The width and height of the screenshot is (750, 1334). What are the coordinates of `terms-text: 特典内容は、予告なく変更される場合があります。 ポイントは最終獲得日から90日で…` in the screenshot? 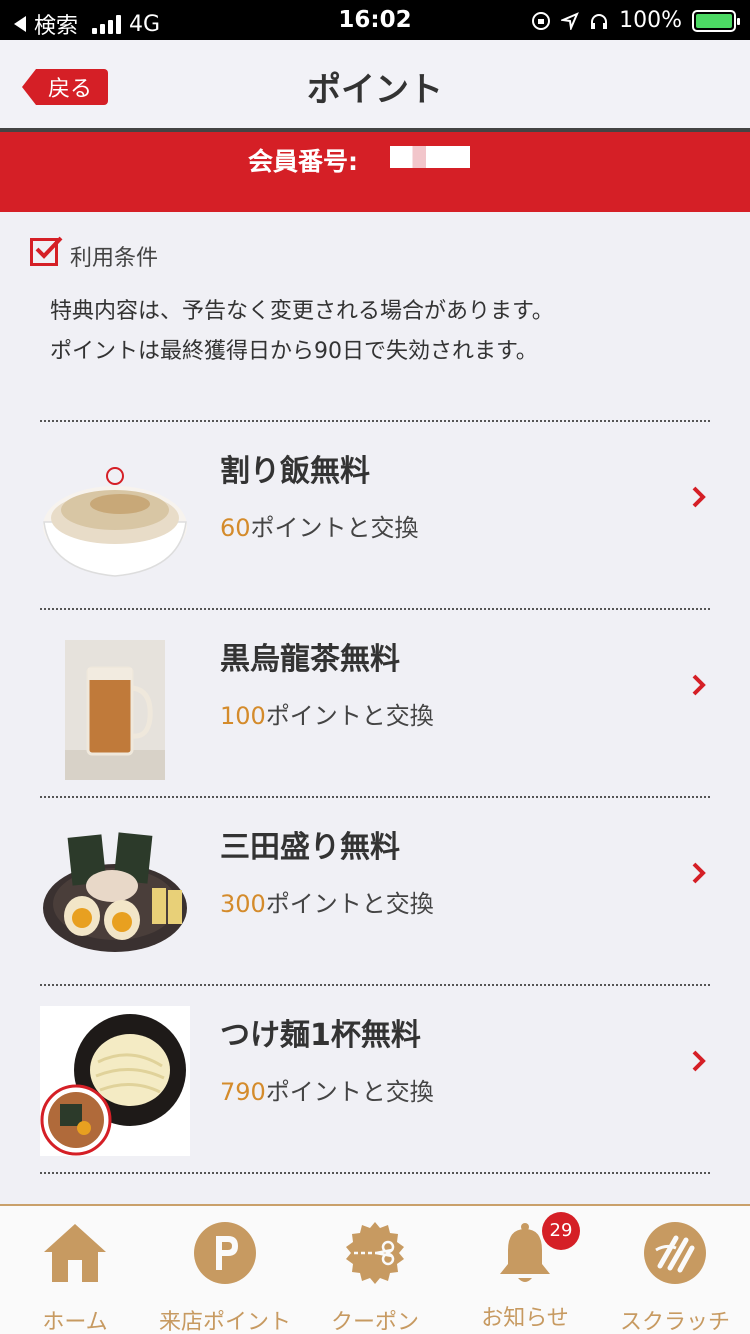 It's located at (302, 332).